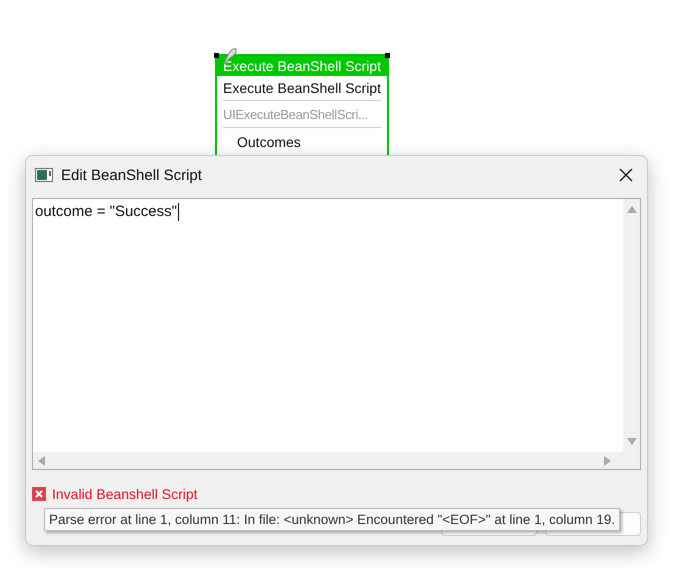 This screenshot has width=692, height=582. Describe the element at coordinates (125, 494) in the screenshot. I see `error-message: Invalid Beanshell Script` at that location.